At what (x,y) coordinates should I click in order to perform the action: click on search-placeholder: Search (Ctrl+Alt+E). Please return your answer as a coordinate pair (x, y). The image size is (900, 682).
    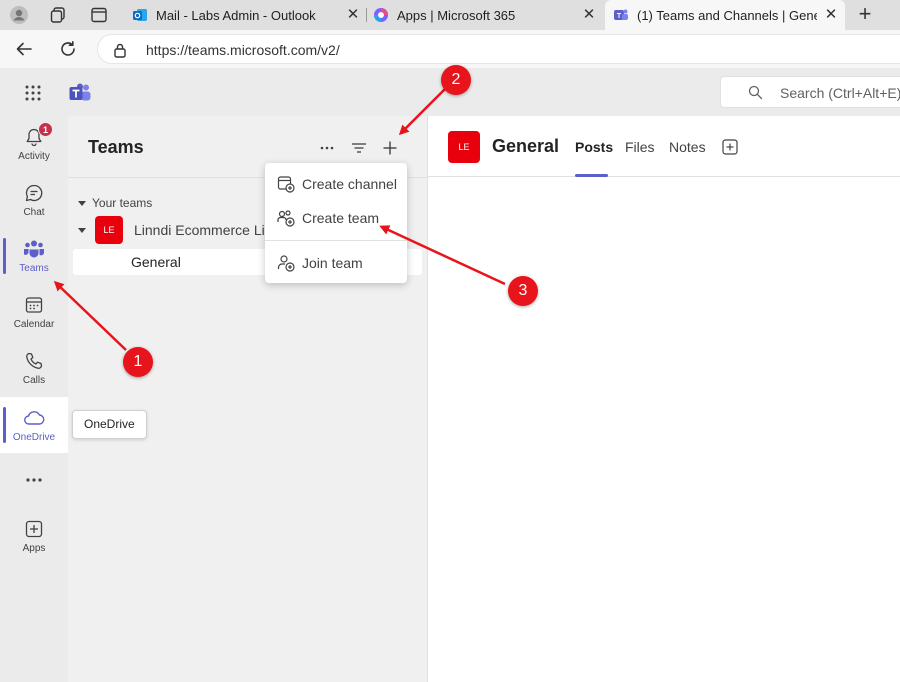
    Looking at the image, I should click on (840, 93).